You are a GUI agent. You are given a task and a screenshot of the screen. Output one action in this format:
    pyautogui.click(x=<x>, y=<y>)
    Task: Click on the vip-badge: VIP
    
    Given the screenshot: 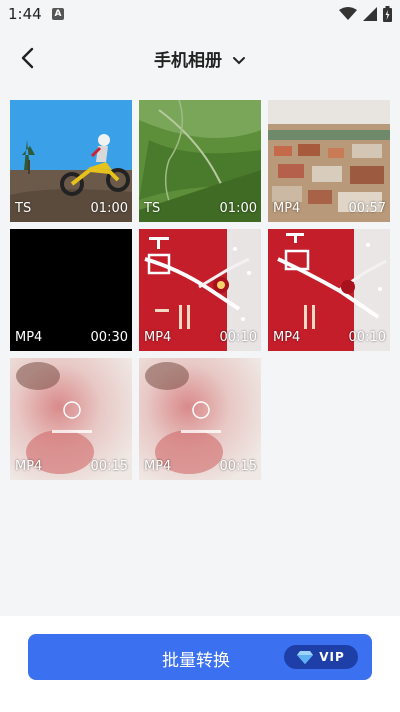 What is the action you would take?
    pyautogui.click(x=321, y=657)
    